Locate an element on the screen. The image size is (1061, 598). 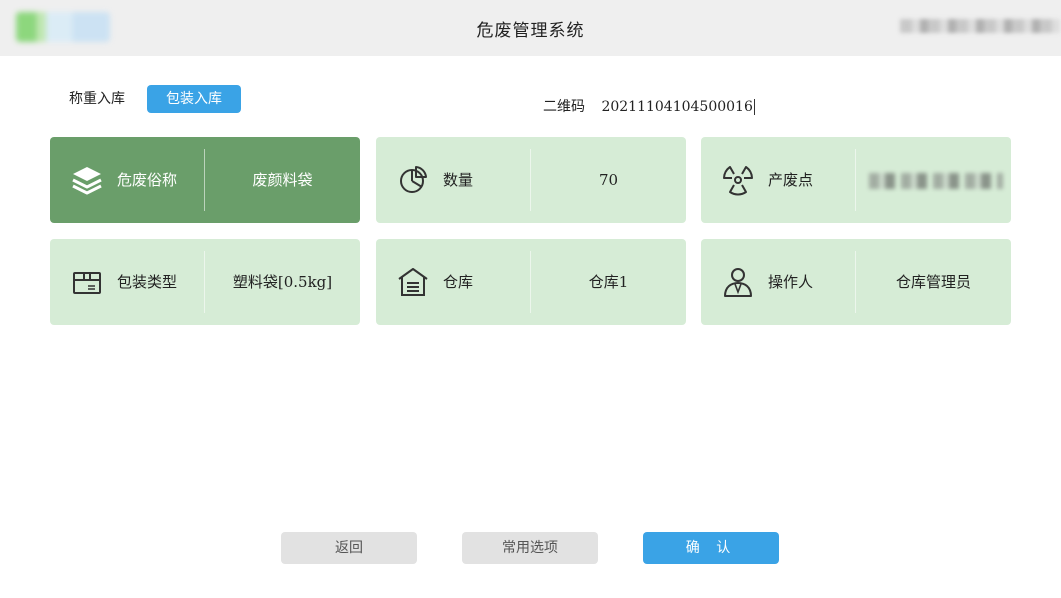
qrcode-field: 二维码 20211104104500016 is located at coordinates (649, 106).